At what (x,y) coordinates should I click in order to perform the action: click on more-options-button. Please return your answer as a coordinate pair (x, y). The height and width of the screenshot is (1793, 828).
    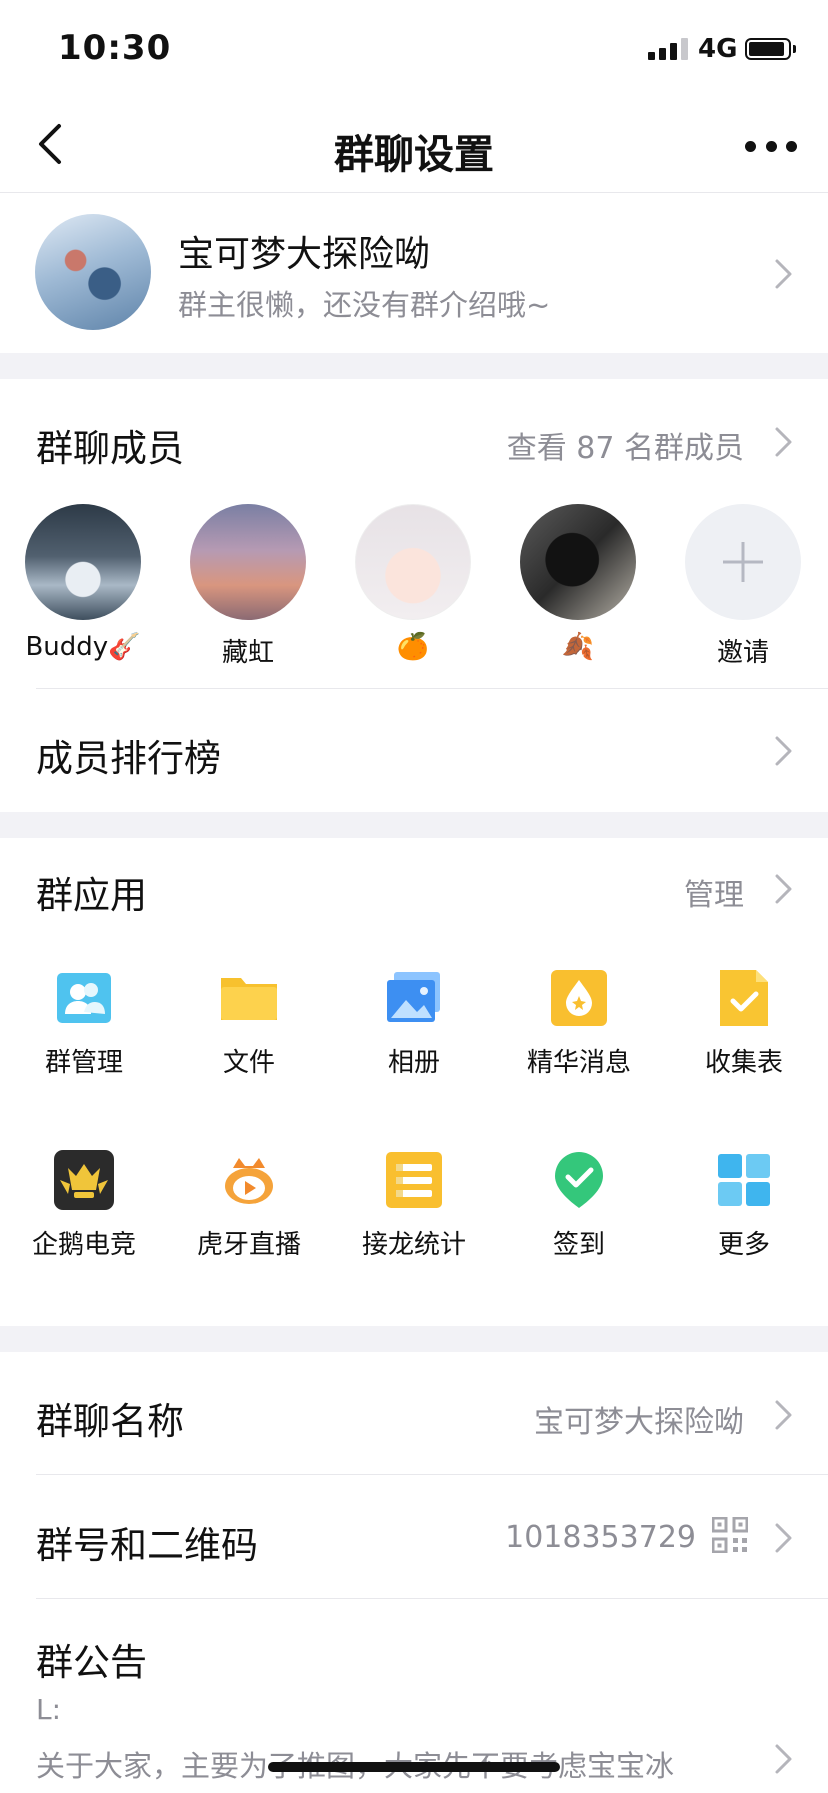
    Looking at the image, I should click on (771, 146).